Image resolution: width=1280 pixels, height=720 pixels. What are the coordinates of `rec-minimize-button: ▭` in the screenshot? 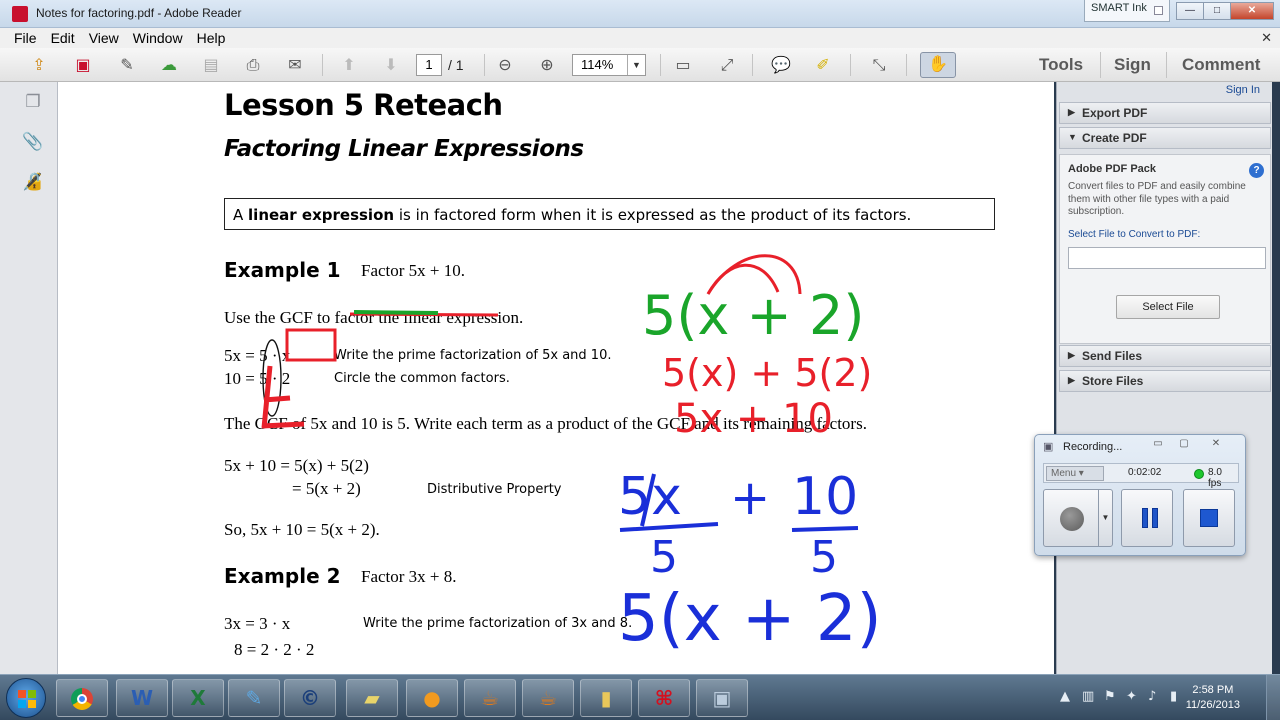 It's located at (1158, 445).